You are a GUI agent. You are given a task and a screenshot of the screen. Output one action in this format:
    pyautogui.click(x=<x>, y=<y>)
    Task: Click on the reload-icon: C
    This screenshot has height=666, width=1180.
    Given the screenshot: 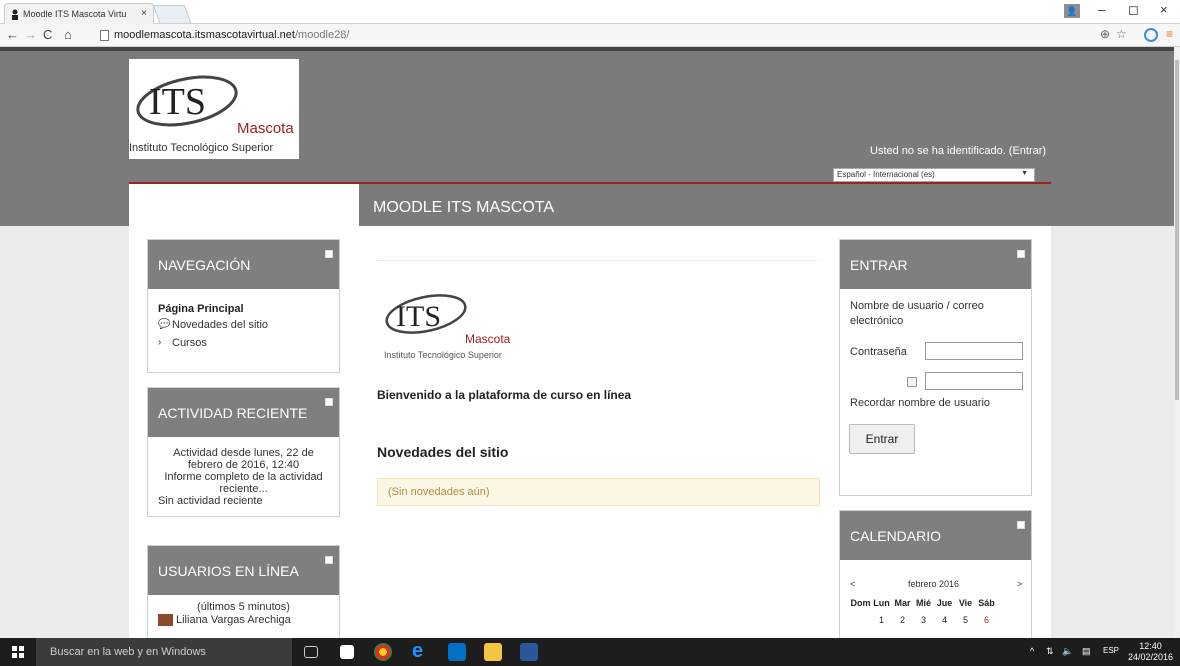 What is the action you would take?
    pyautogui.click(x=47, y=34)
    